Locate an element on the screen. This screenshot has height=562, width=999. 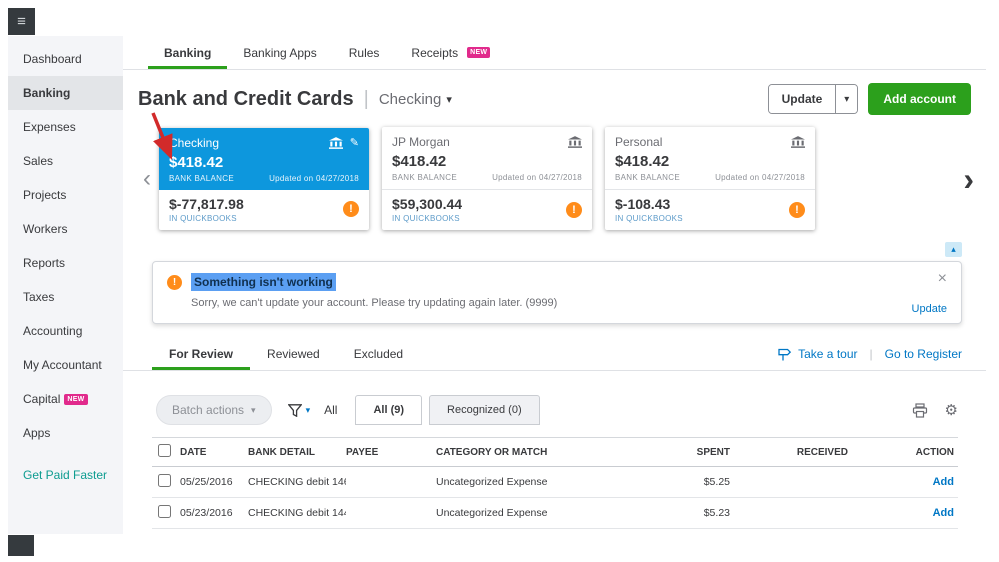
tab-excluded: Excluded is located at coordinates (378, 354).